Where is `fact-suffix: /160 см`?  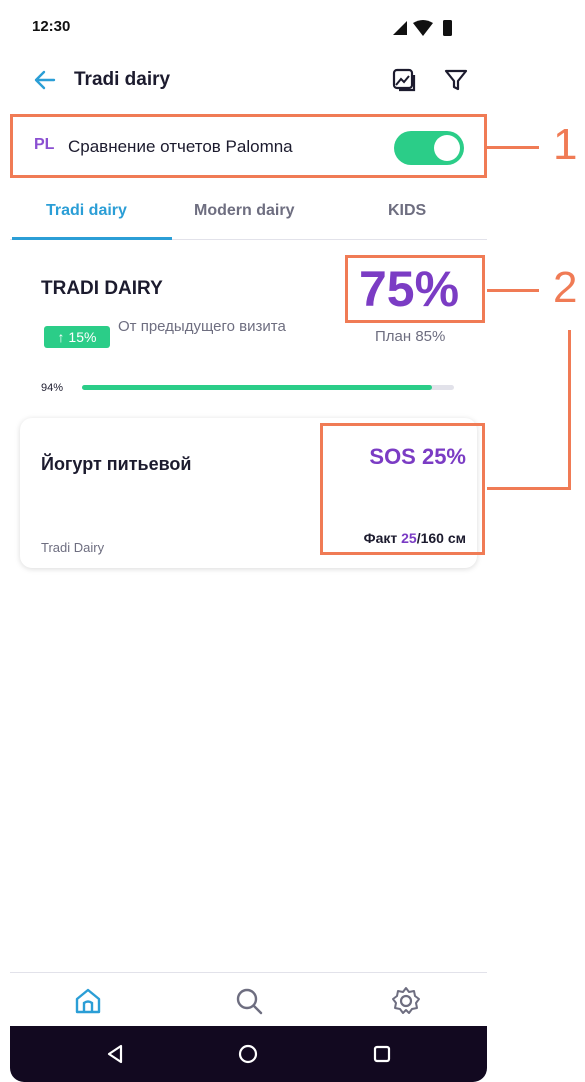 fact-suffix: /160 см is located at coordinates (441, 538).